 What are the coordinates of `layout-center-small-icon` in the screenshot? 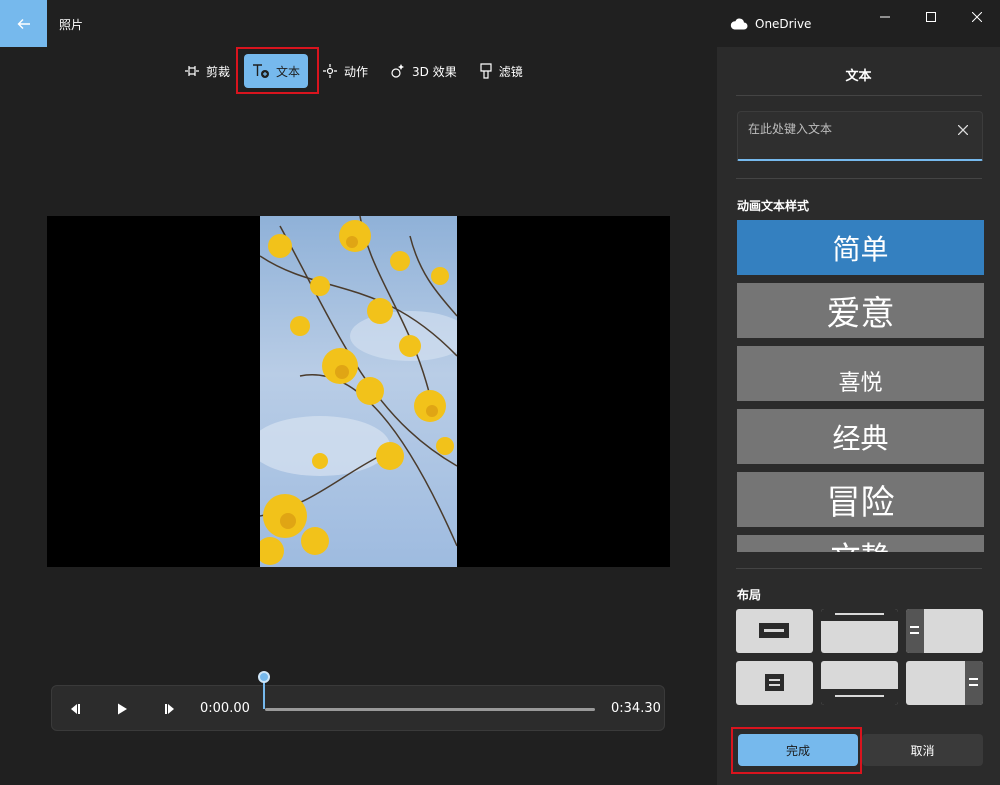 It's located at (774, 682).